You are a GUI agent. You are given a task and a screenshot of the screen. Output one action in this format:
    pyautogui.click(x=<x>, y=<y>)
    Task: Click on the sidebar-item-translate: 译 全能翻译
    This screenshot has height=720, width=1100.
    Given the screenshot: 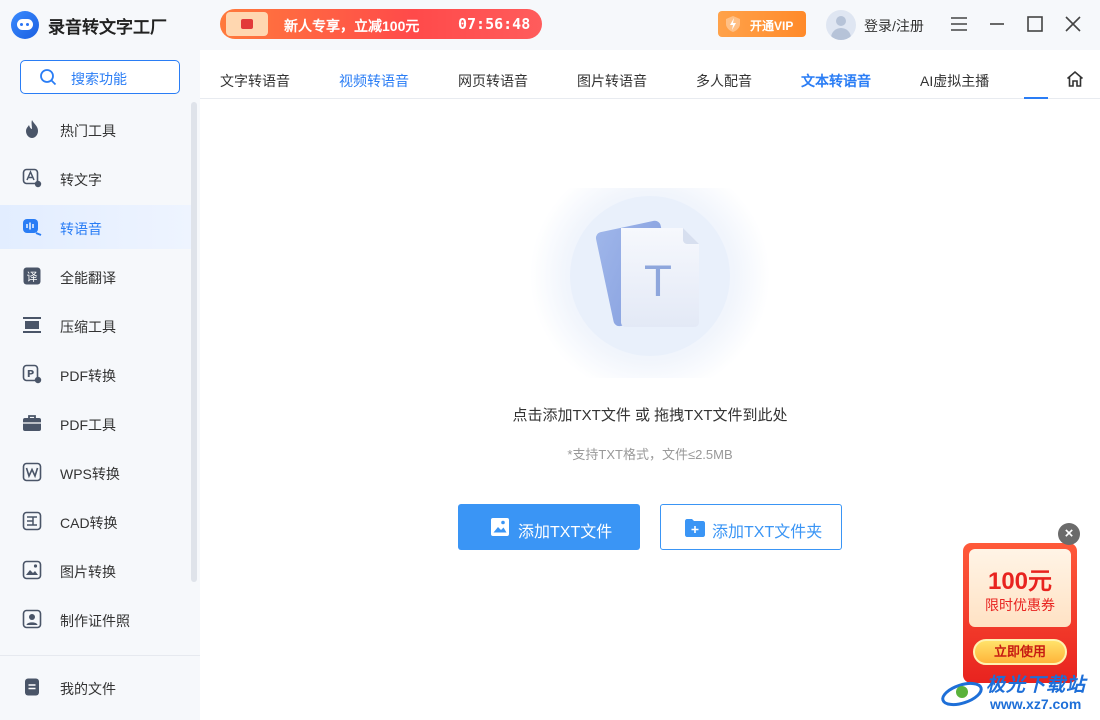 What is the action you would take?
    pyautogui.click(x=96, y=276)
    